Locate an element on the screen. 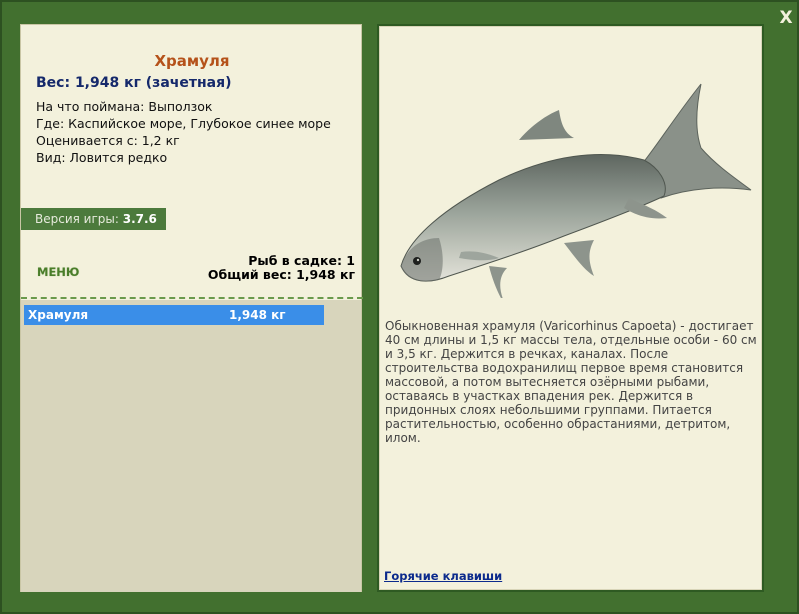  game-version: Версия игры: 3.7.6 is located at coordinates (93, 219).